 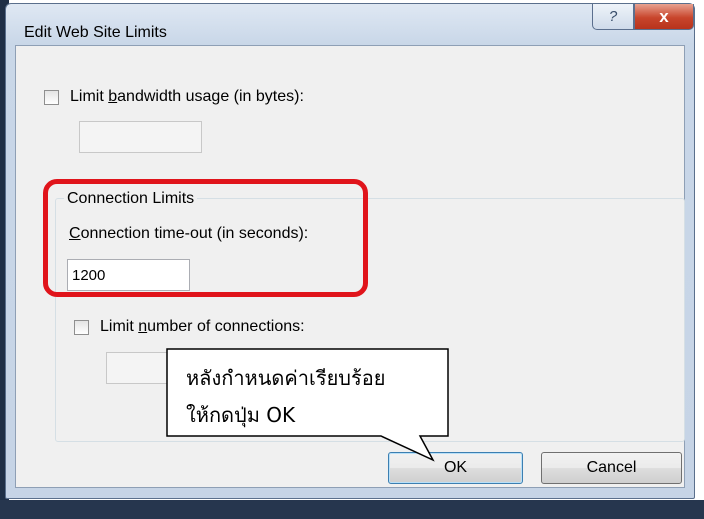 I want to click on bandwidth-input, so click(x=140, y=137).